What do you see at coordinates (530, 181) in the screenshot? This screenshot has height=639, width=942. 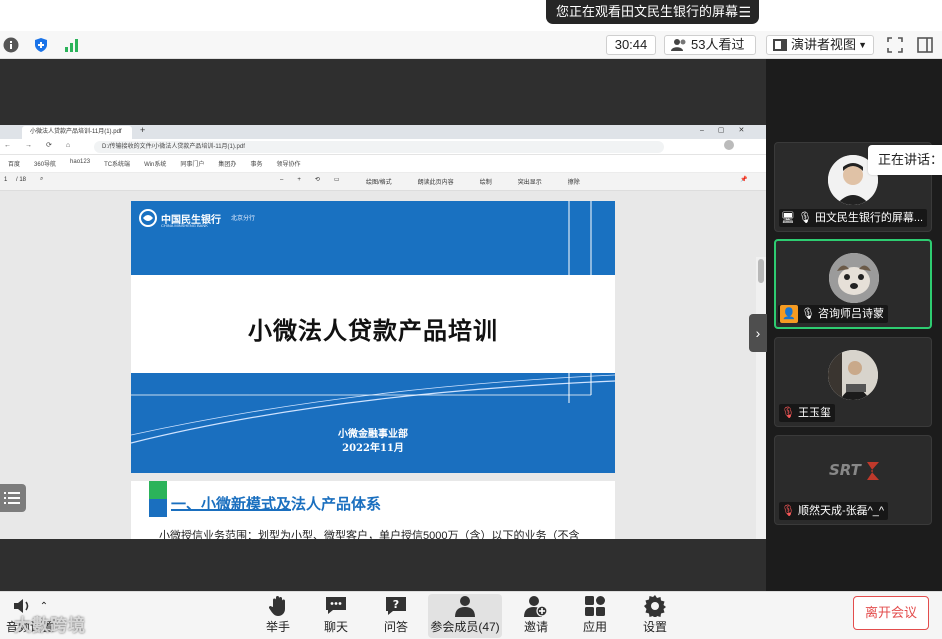 I see `pdf-tool: 突出显示` at bounding box center [530, 181].